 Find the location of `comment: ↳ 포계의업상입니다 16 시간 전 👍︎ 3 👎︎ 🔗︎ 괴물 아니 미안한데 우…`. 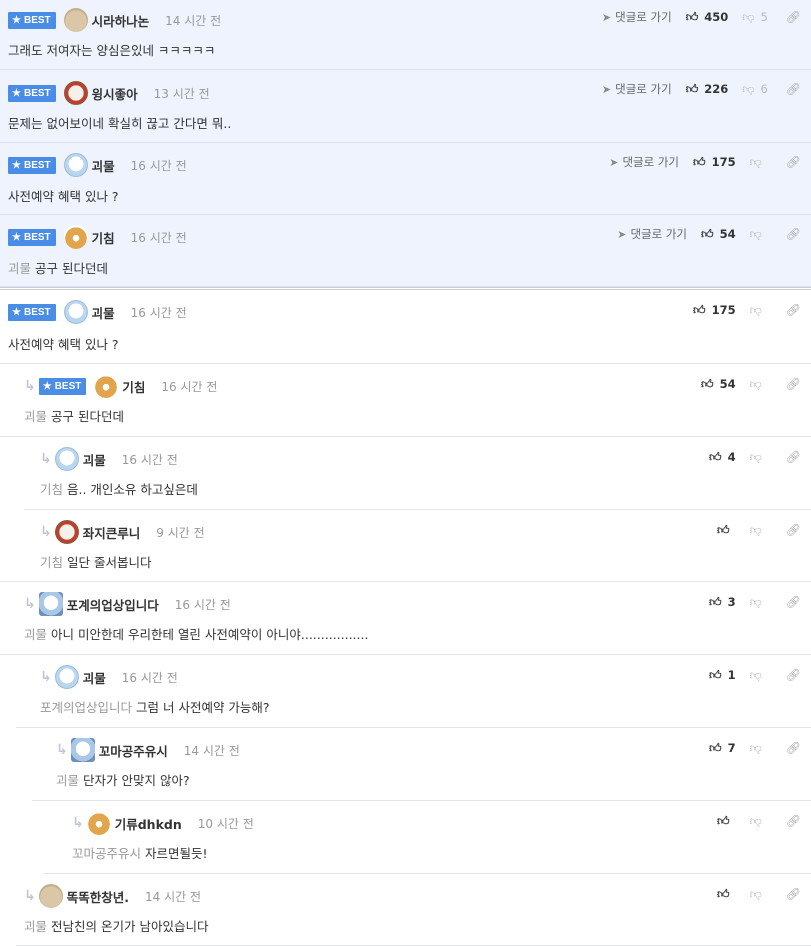

comment: ↳ 포계의업상입니다 16 시간 전 👍︎ 3 👎︎ 🔗︎ 괴물 아니 미안한데 우… is located at coordinates (405, 618).